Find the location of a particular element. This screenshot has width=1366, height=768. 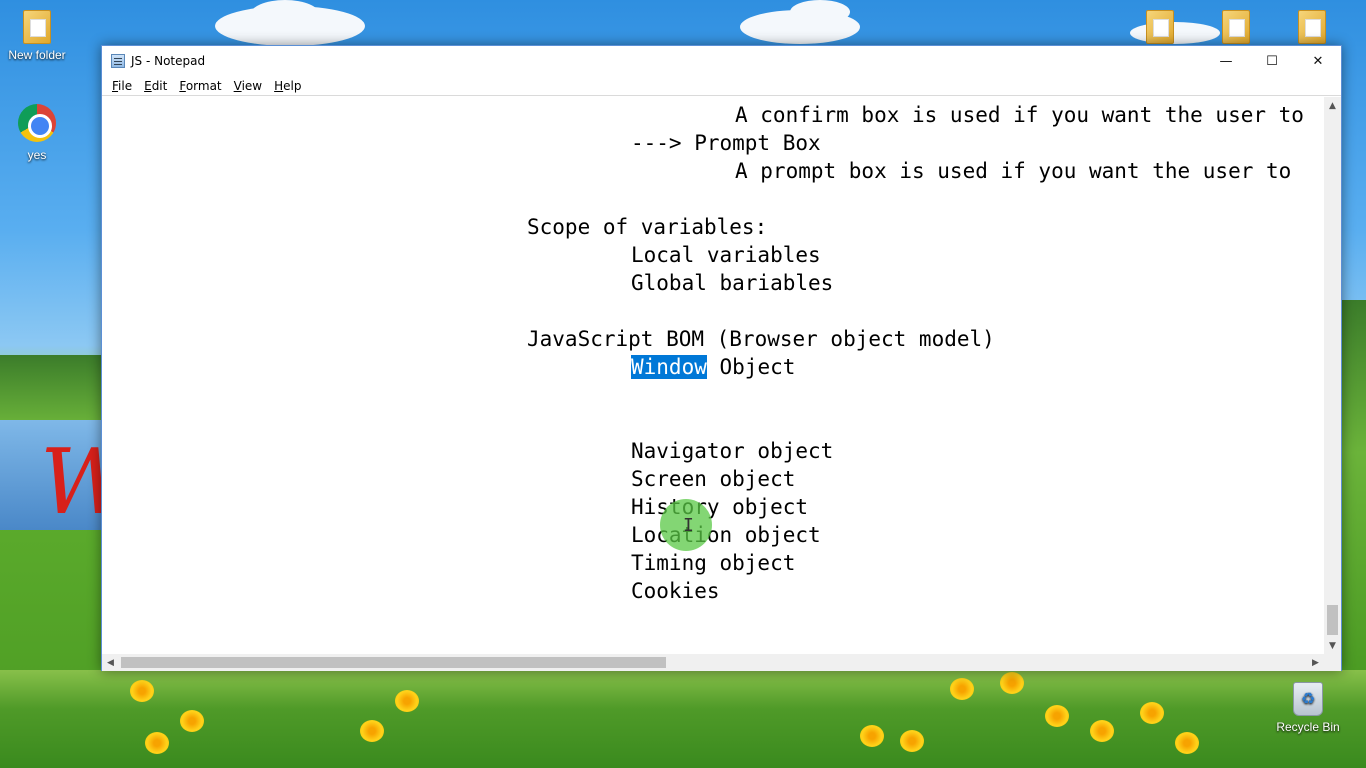

close-button: ✕ is located at coordinates (1318, 61).